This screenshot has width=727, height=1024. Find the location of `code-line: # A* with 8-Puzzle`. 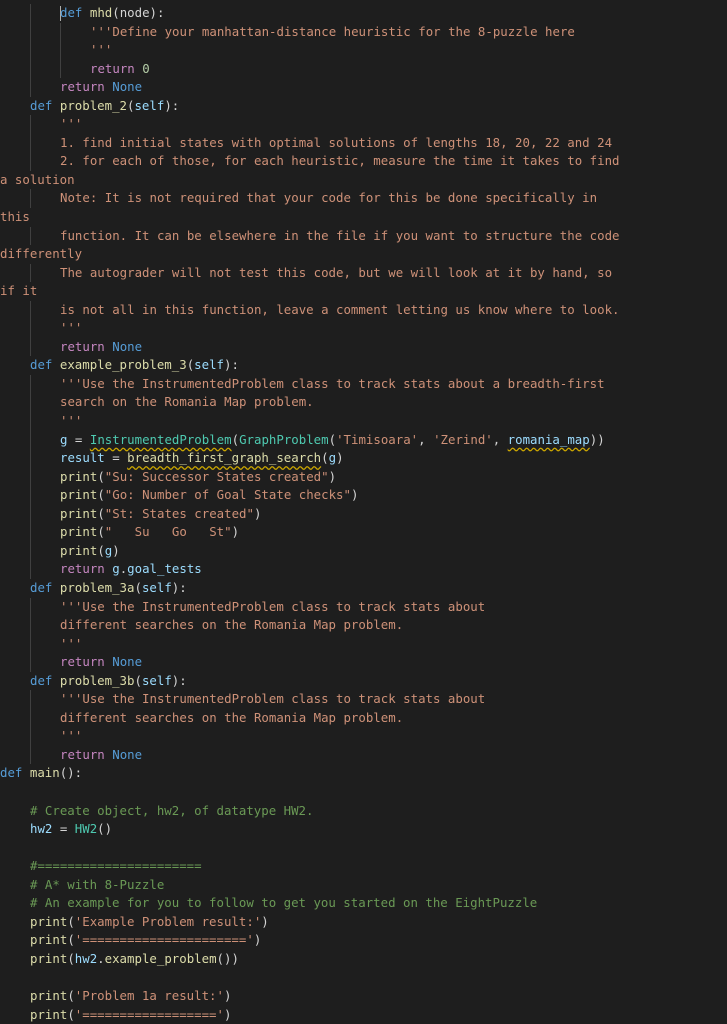

code-line: # A* with 8-Puzzle is located at coordinates (363, 885).